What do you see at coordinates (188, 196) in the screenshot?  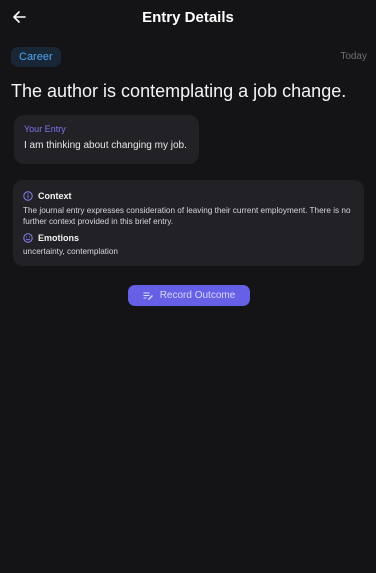 I see `context-section-header: Context` at bounding box center [188, 196].